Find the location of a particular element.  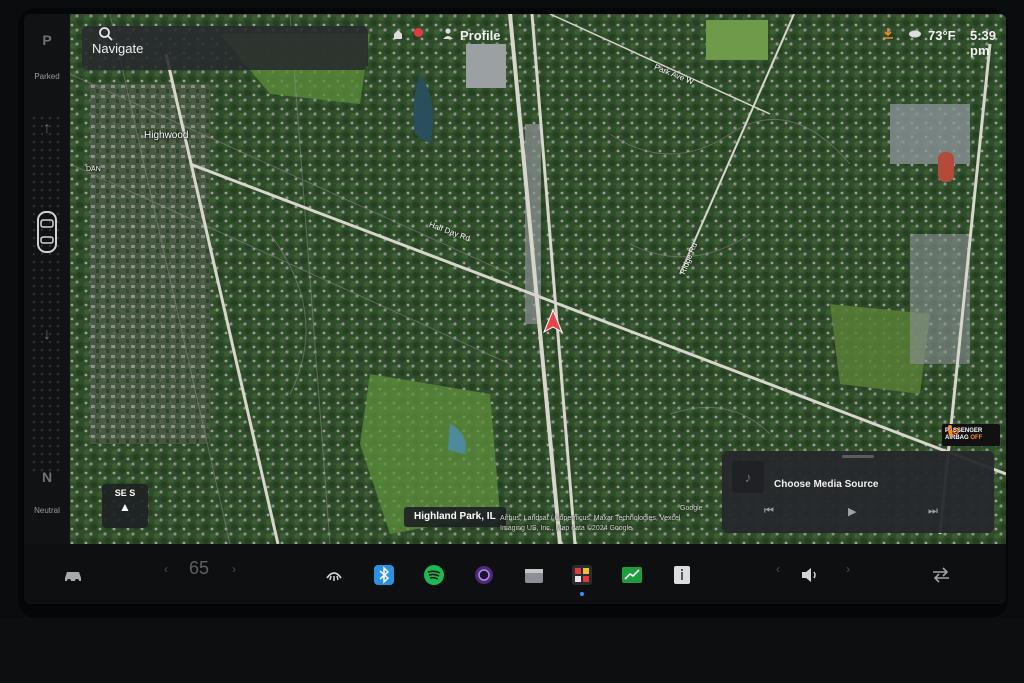

next-track-icon: ⏭ is located at coordinates (933, 511).